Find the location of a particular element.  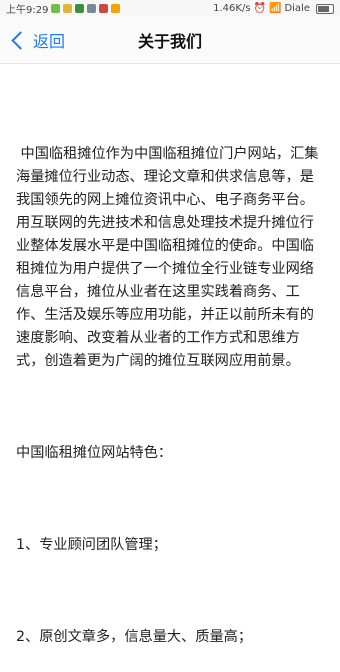

features-heading: 中国临租摊位网站特色： is located at coordinates (94, 453).